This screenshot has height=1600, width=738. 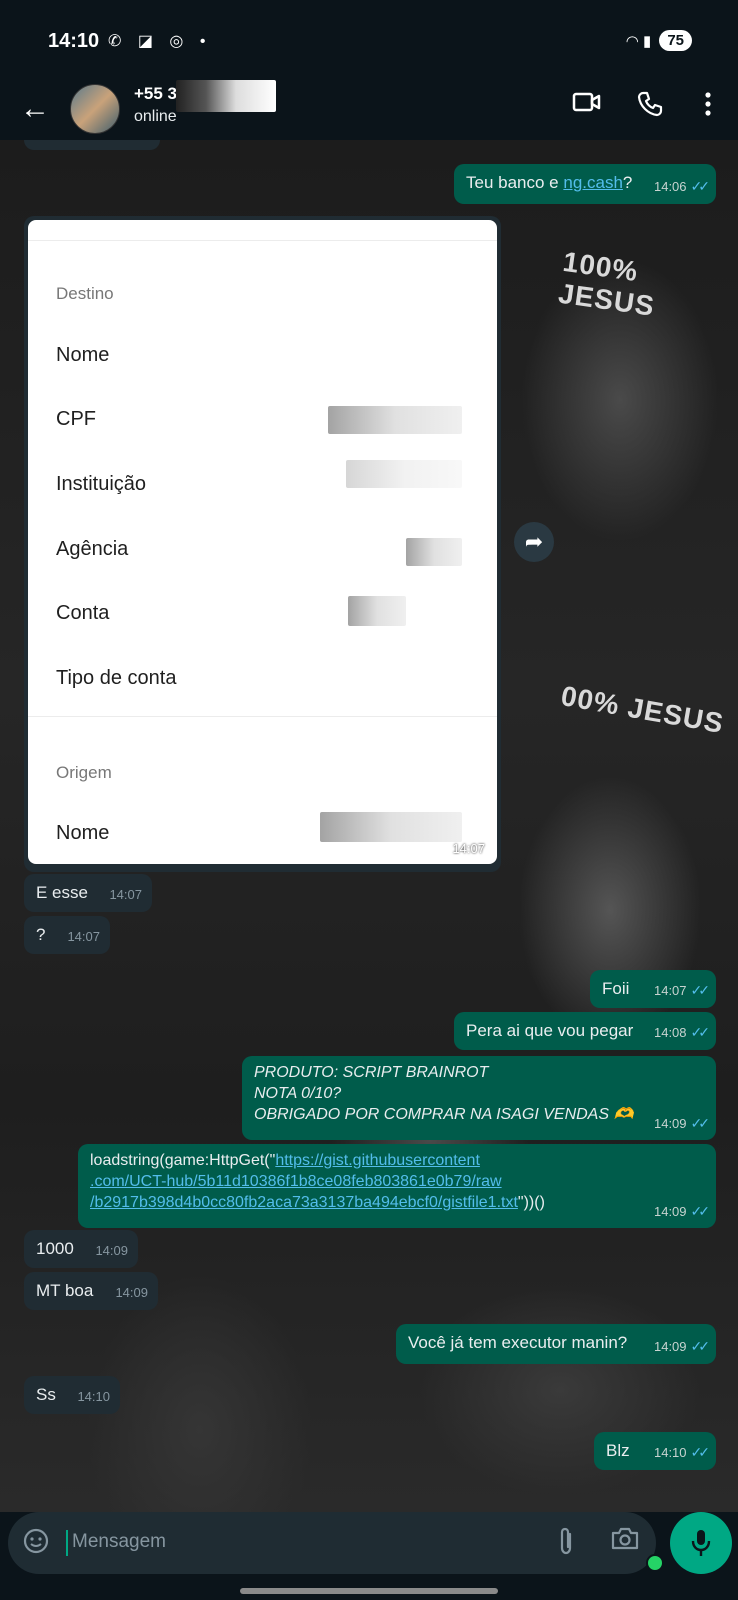 What do you see at coordinates (183, 1160) in the screenshot?
I see `message-text: loadstring(game:HttpGet("` at bounding box center [183, 1160].